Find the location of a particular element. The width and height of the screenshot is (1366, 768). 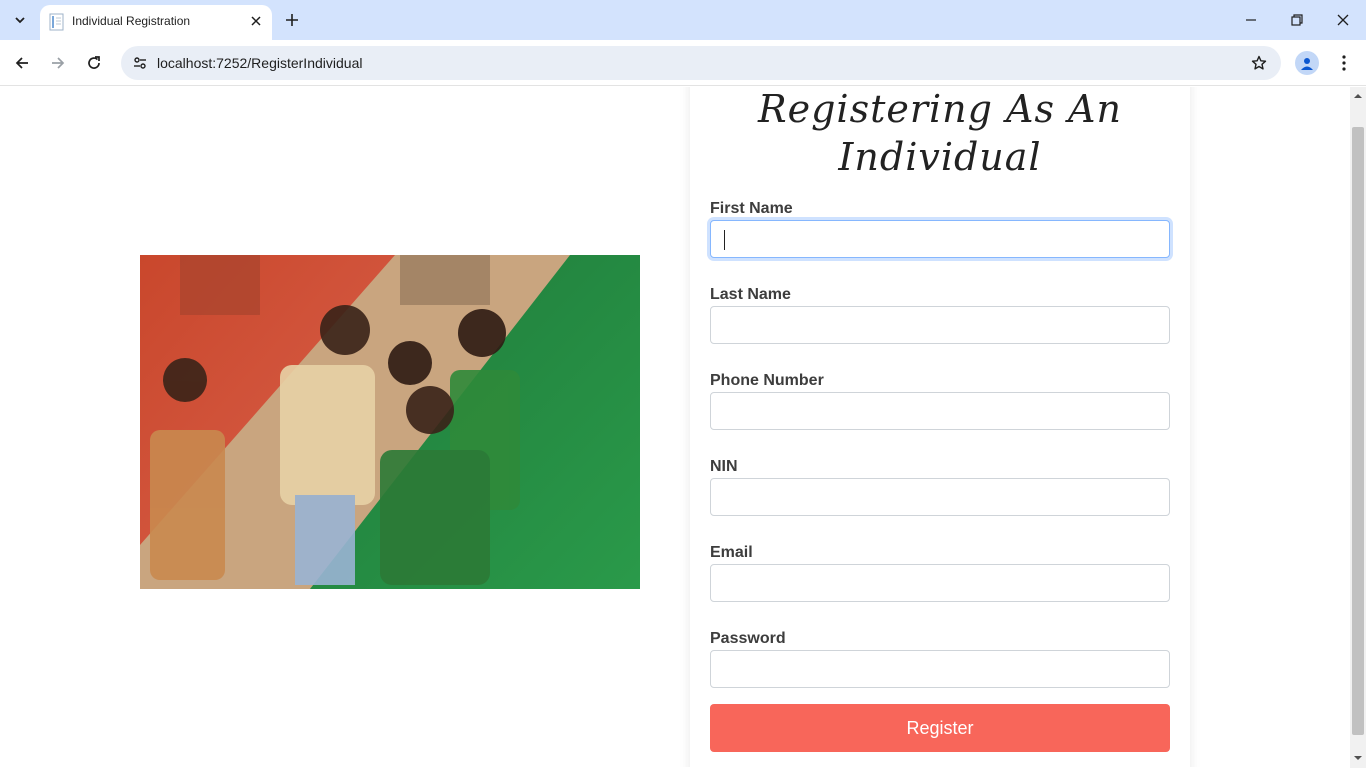

page-title-line2: Individual is located at coordinates (940, 157).